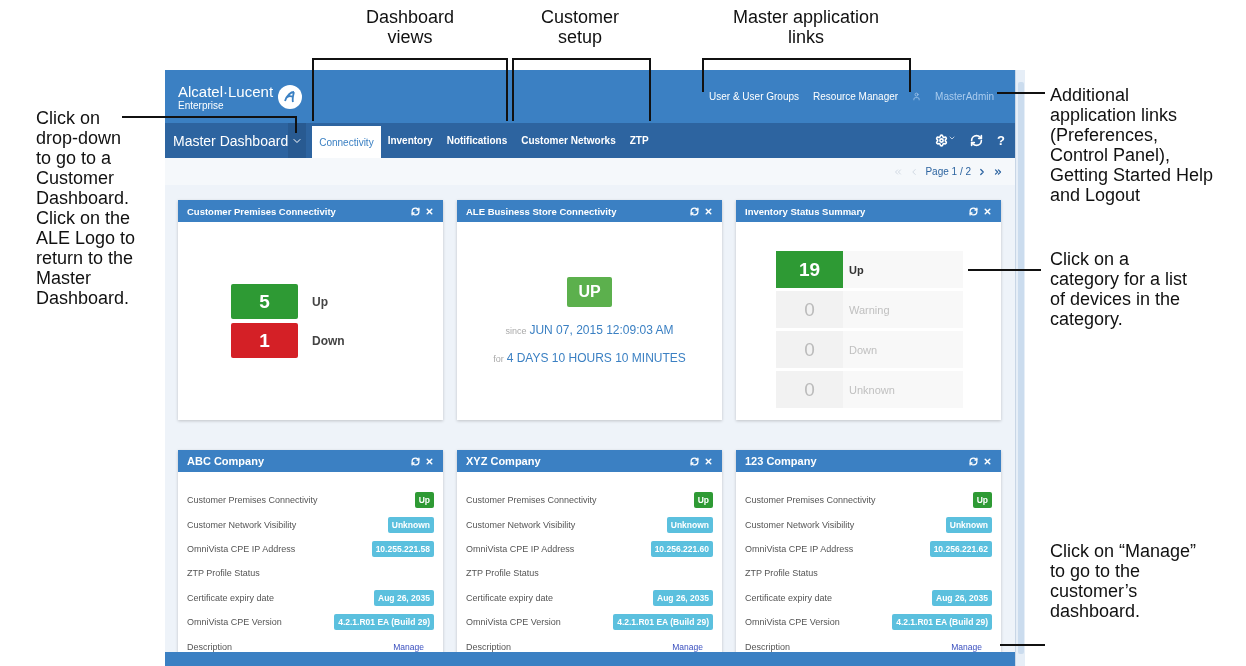  Describe the element at coordinates (402, 548) in the screenshot. I see `value-badge: 10.255.221.58` at that location.